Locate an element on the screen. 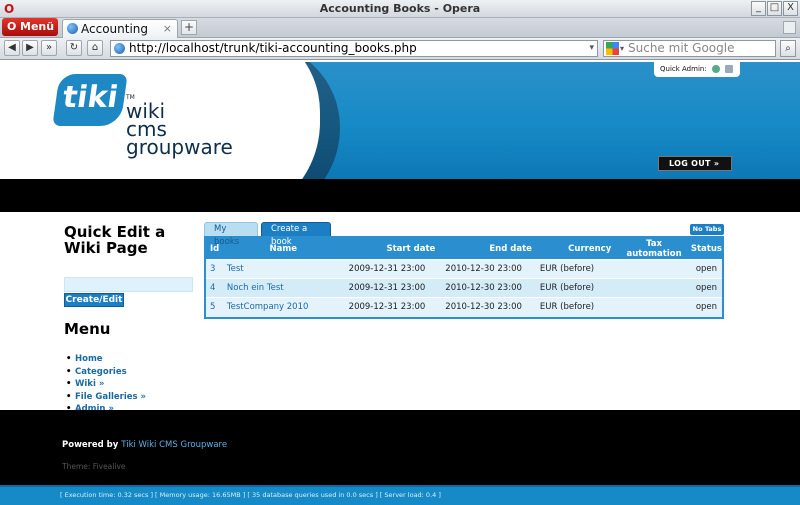 This screenshot has width=800, height=505. forward-button: ▶ is located at coordinates (30, 48).